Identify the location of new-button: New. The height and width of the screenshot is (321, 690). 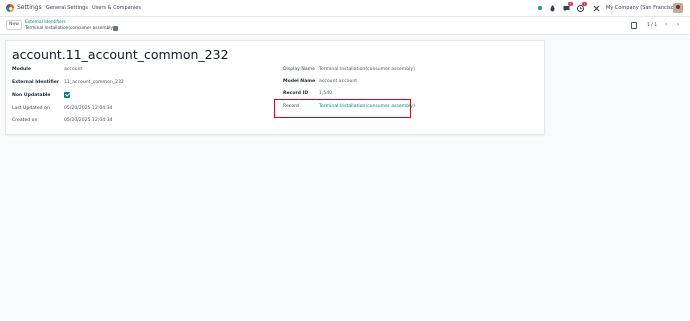
(14, 25).